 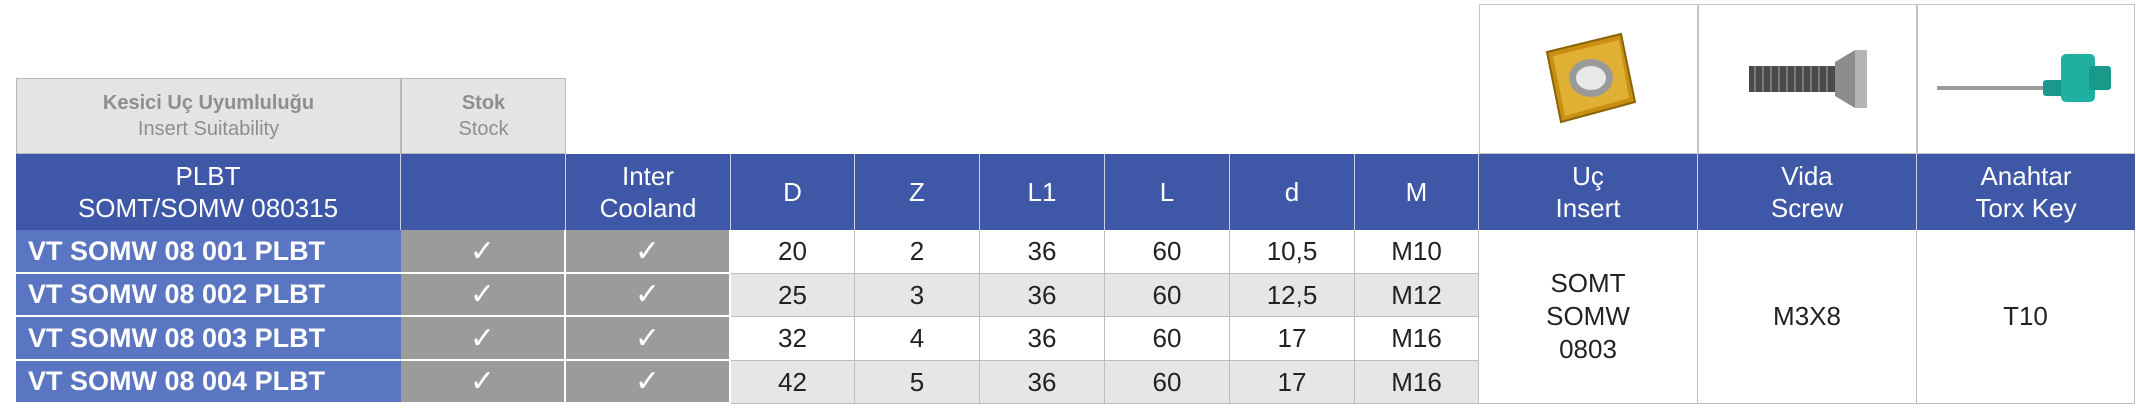 I want to click on col-insert-line2: Insert, so click(x=1588, y=208).